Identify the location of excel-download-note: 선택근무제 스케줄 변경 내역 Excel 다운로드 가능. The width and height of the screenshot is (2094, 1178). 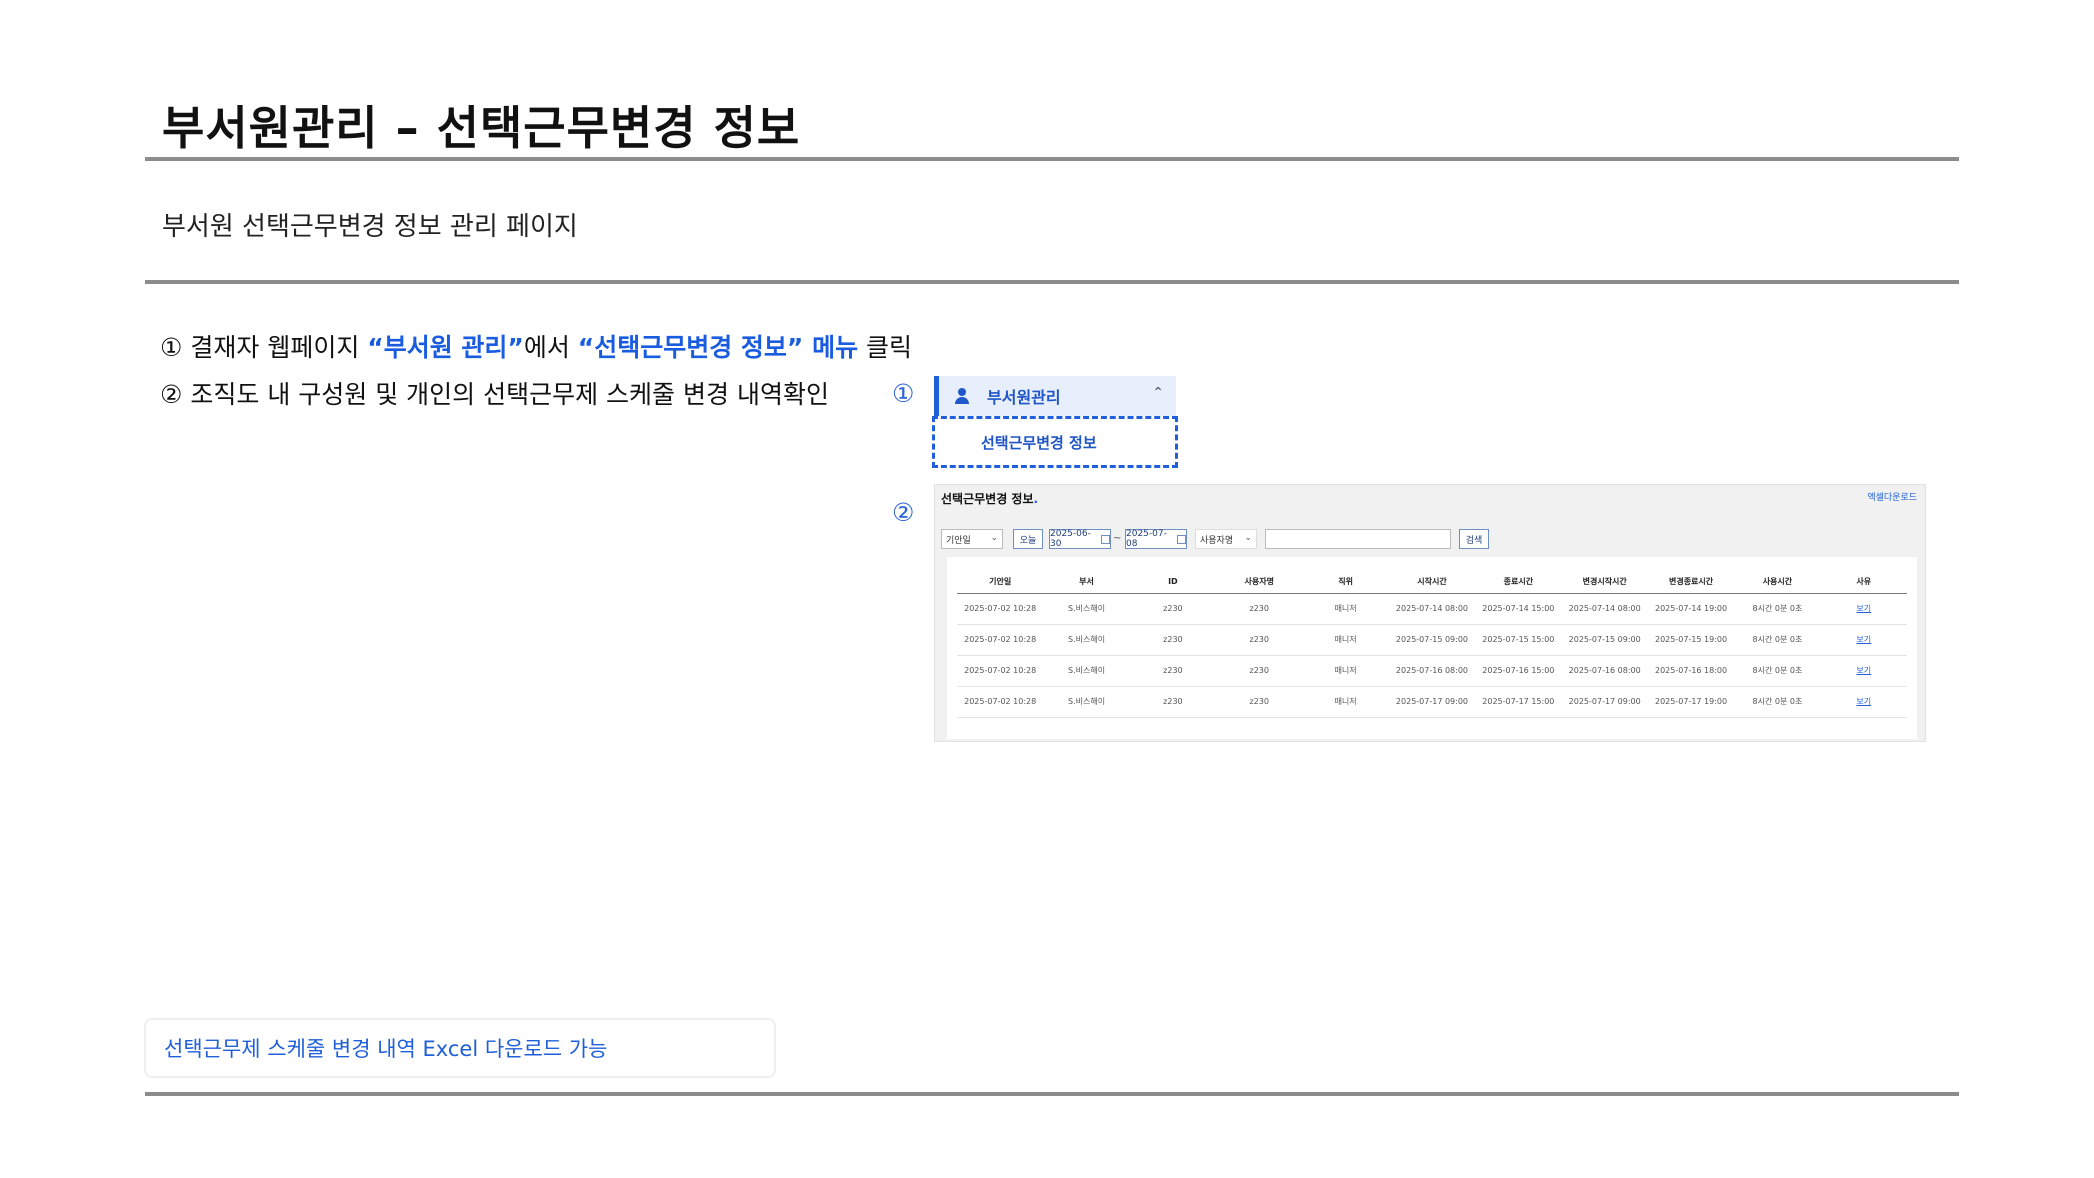
(460, 1048).